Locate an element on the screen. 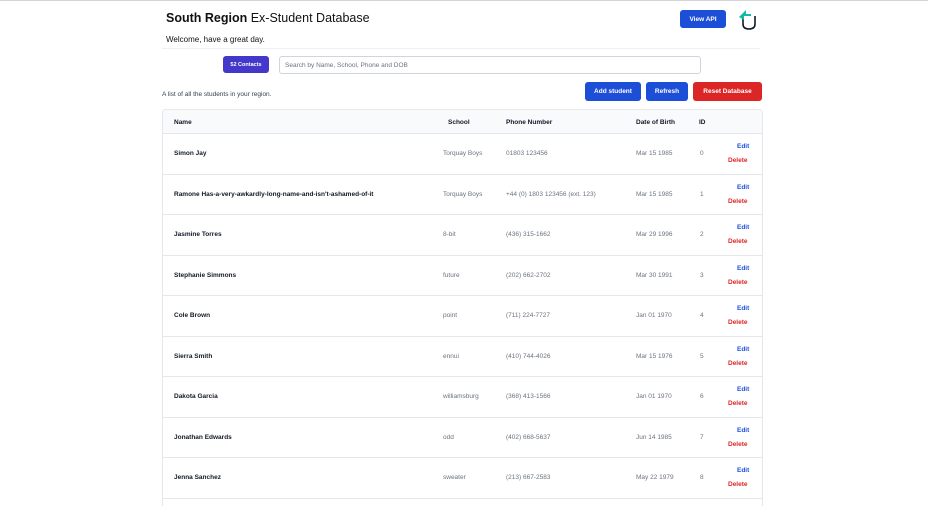  student-school: future is located at coordinates (451, 275).